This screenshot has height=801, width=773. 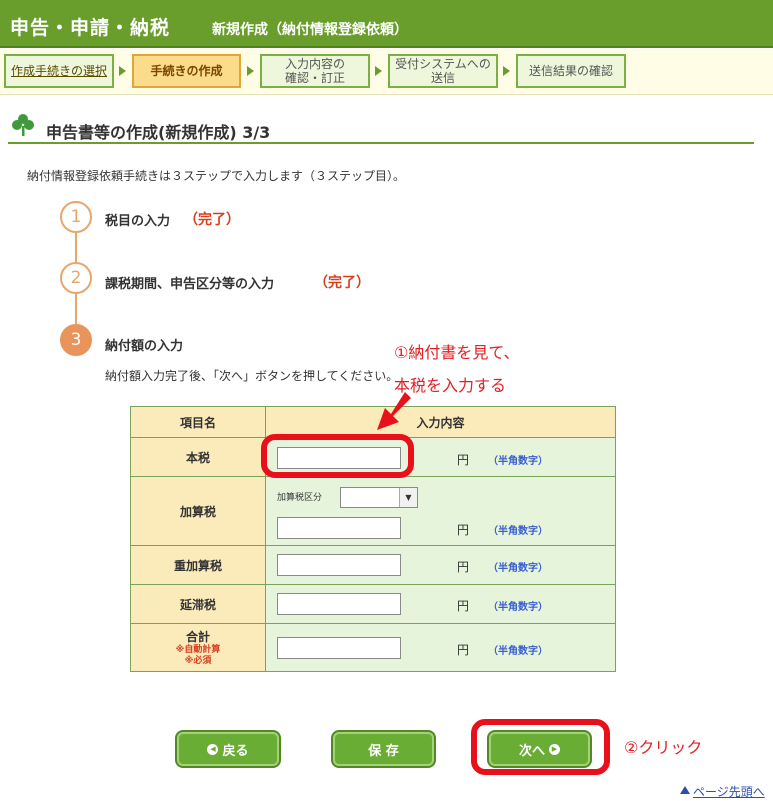 I want to click on clover-icon, so click(x=23, y=125).